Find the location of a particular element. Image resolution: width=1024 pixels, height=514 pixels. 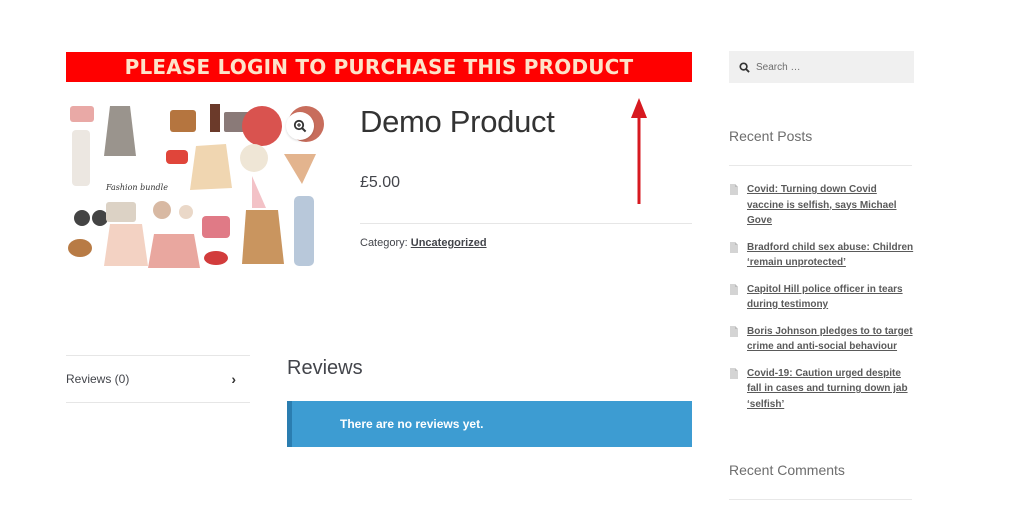

search-field is located at coordinates (821, 67).